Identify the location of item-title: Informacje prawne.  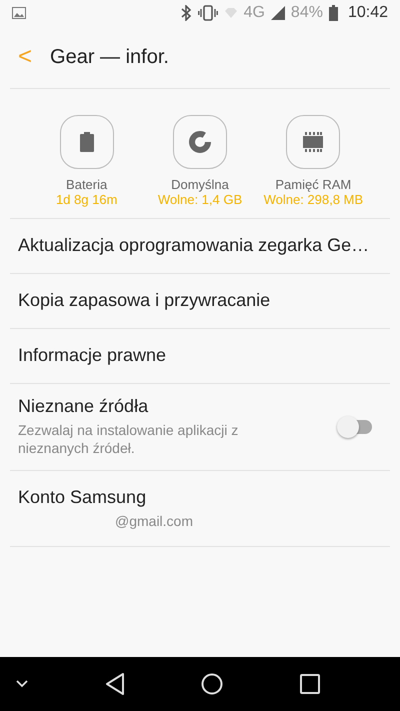
(93, 355).